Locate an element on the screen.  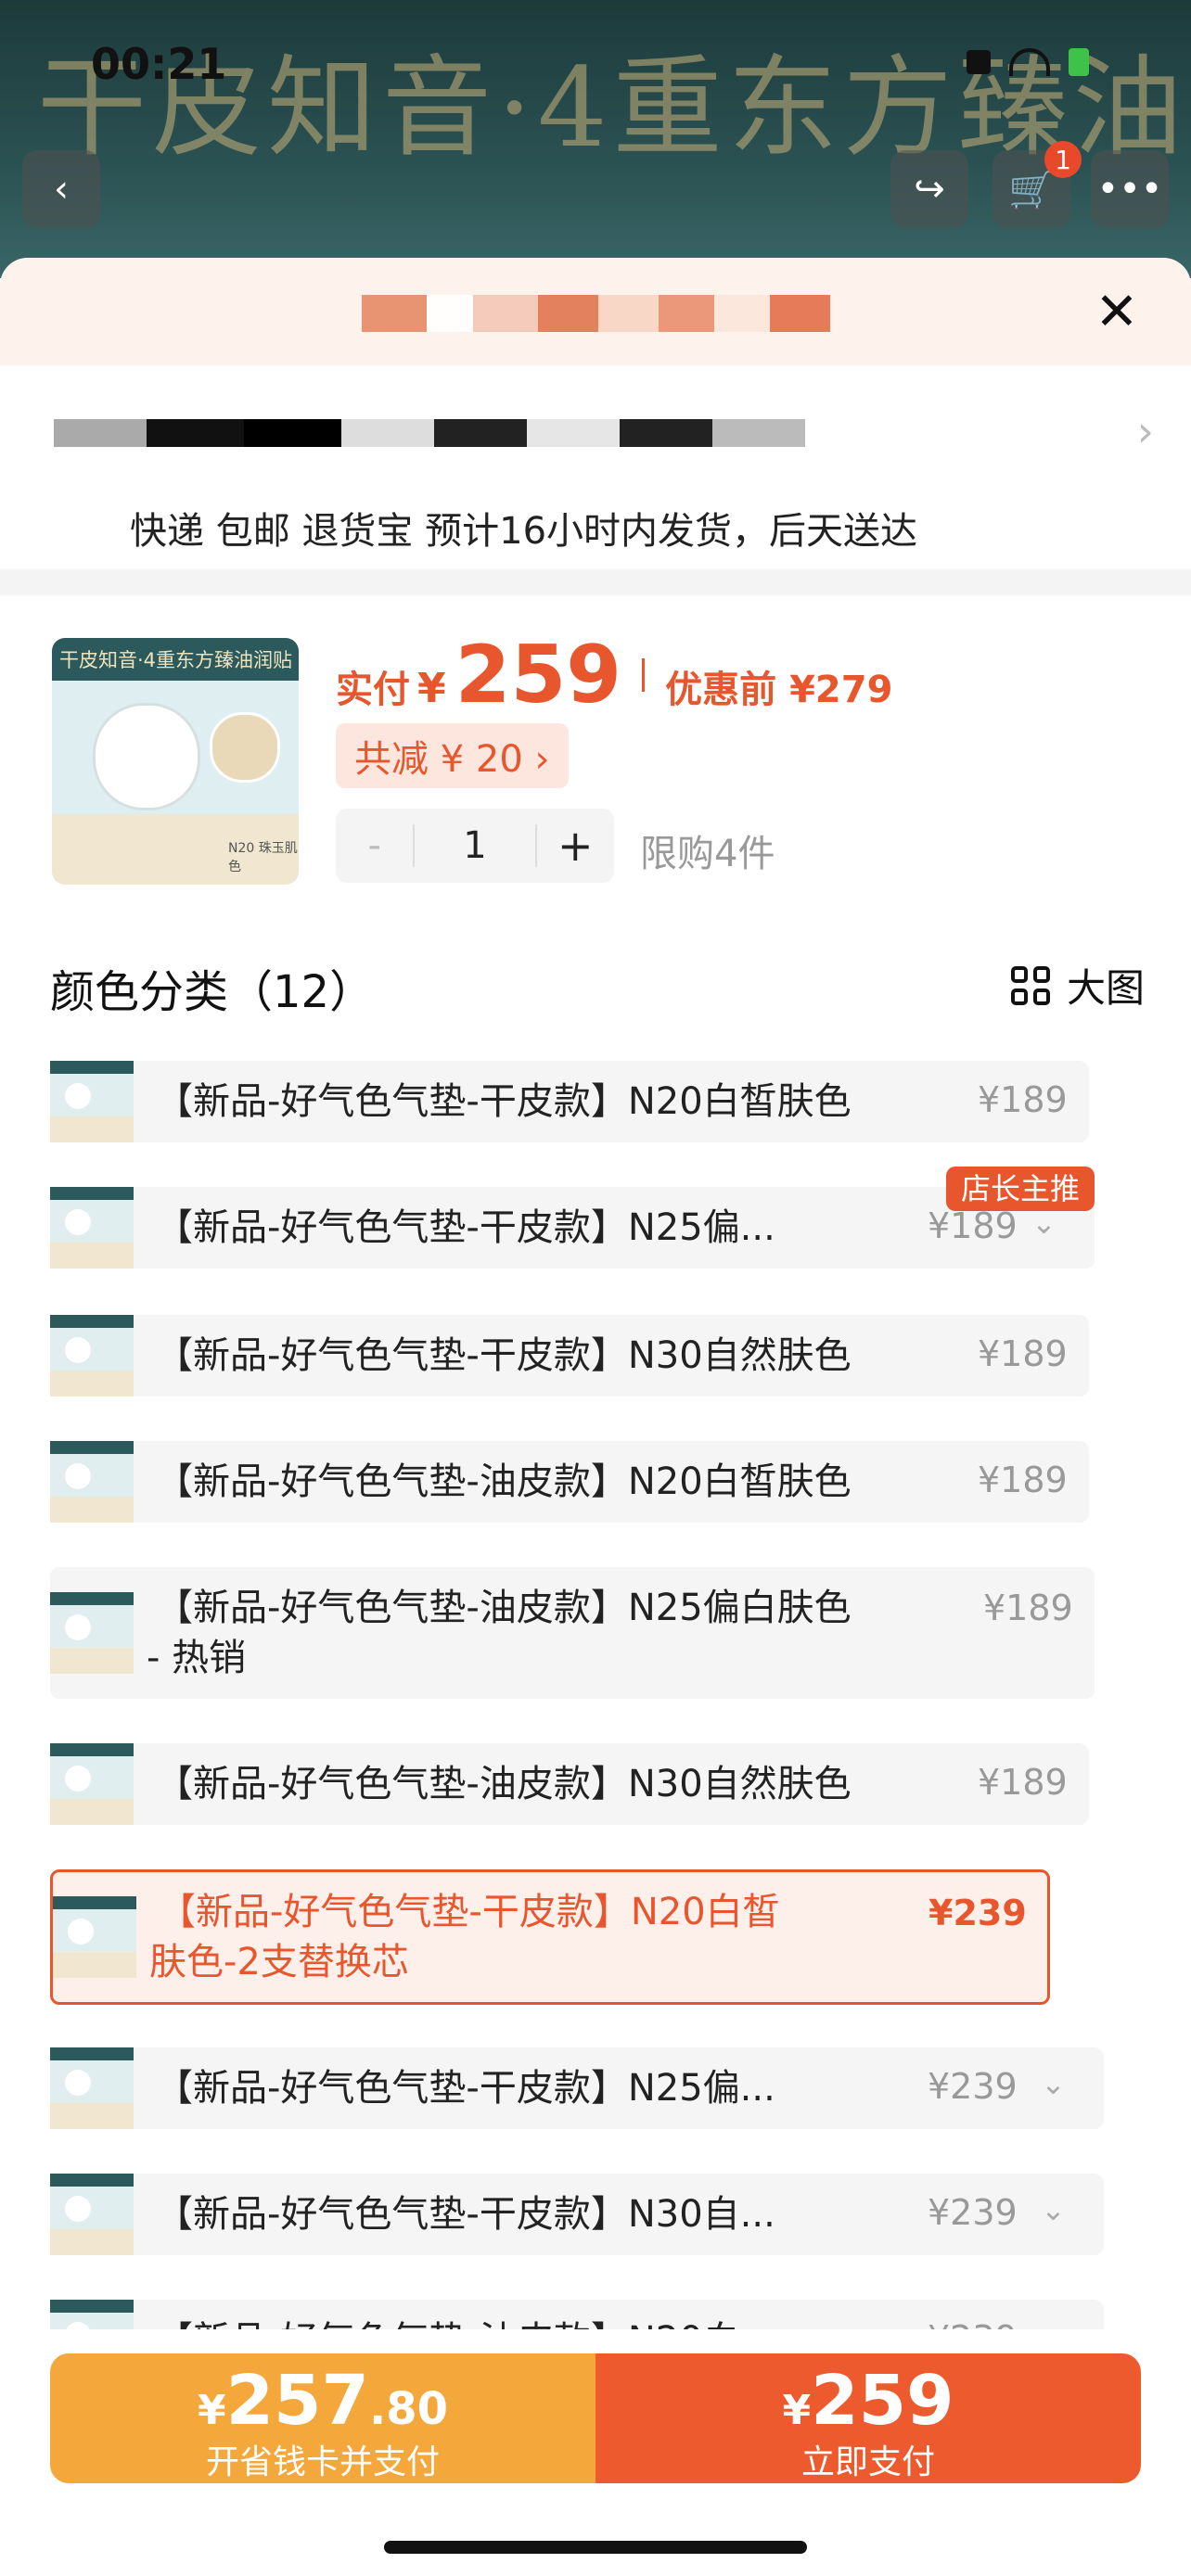
option-label: 【新品-好气色气垫-油皮款】N25偏白肤色 is located at coordinates (504, 1608).